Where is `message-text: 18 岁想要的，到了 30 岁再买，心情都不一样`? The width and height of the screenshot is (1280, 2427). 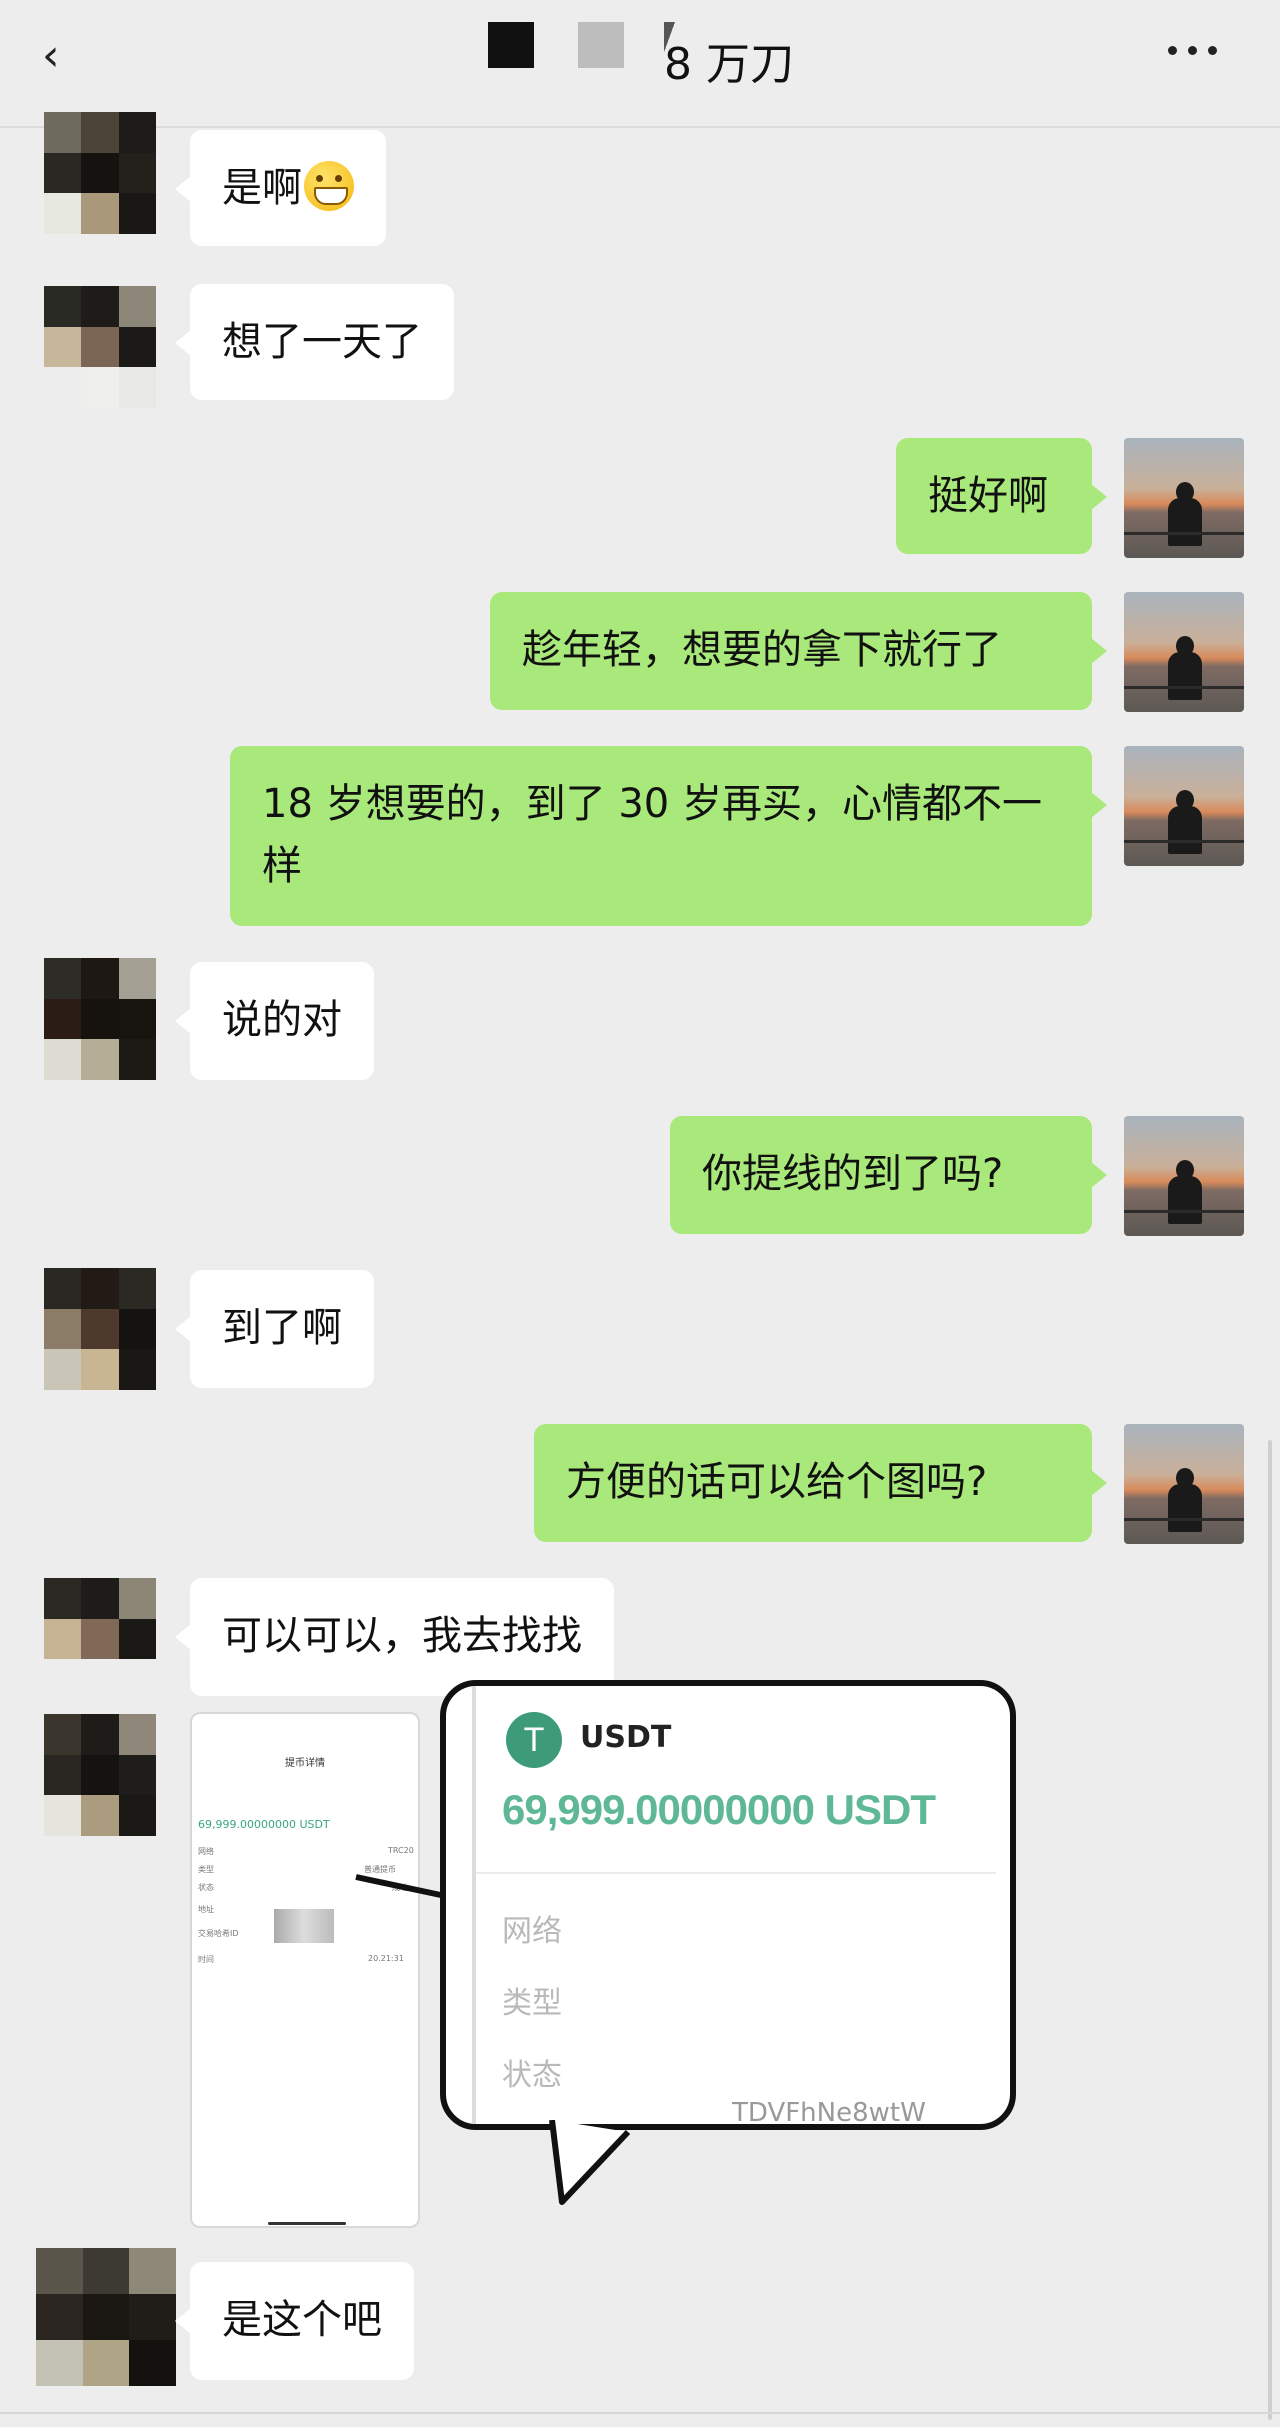
message-text: 18 岁想要的，到了 30 岁再买，心情都不一样 is located at coordinates (652, 835).